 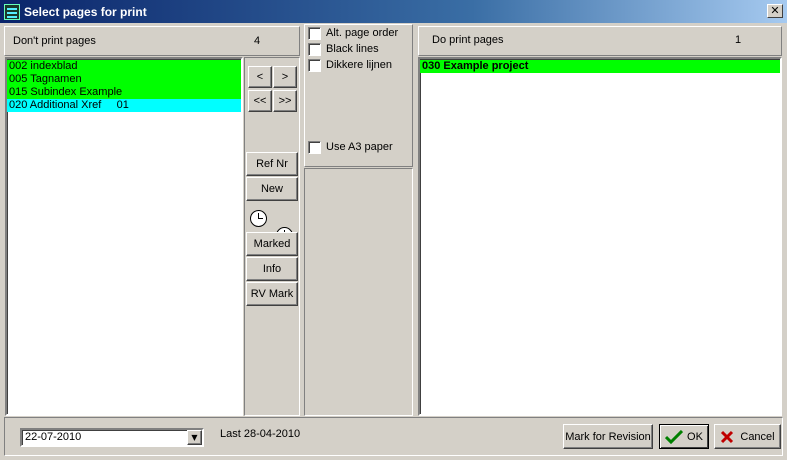 I want to click on alt-page-order-option: Alt. page order, so click(x=353, y=33).